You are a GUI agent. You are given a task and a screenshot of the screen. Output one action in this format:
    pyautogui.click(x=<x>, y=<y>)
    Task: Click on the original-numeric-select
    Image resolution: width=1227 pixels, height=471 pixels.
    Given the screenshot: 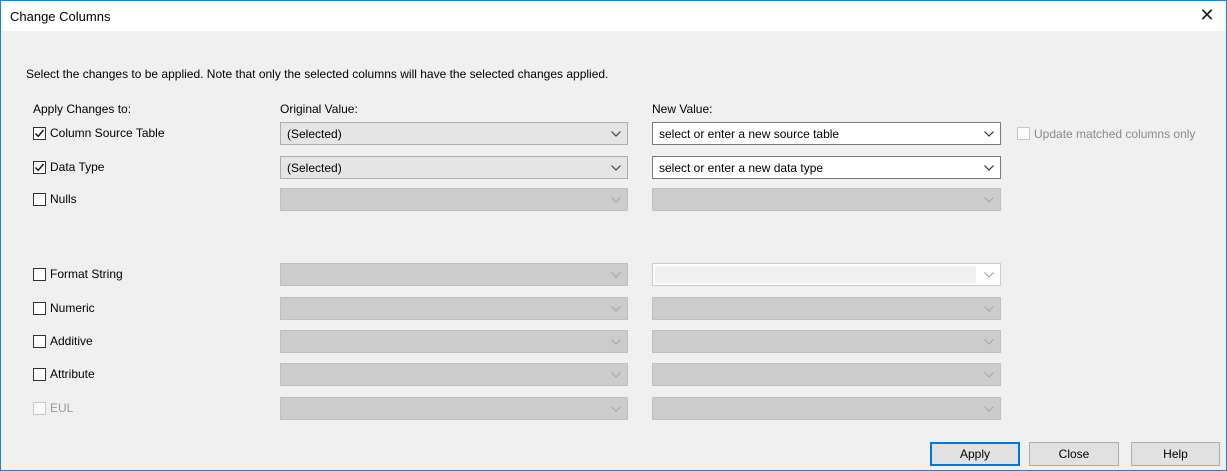 What is the action you would take?
    pyautogui.click(x=454, y=308)
    